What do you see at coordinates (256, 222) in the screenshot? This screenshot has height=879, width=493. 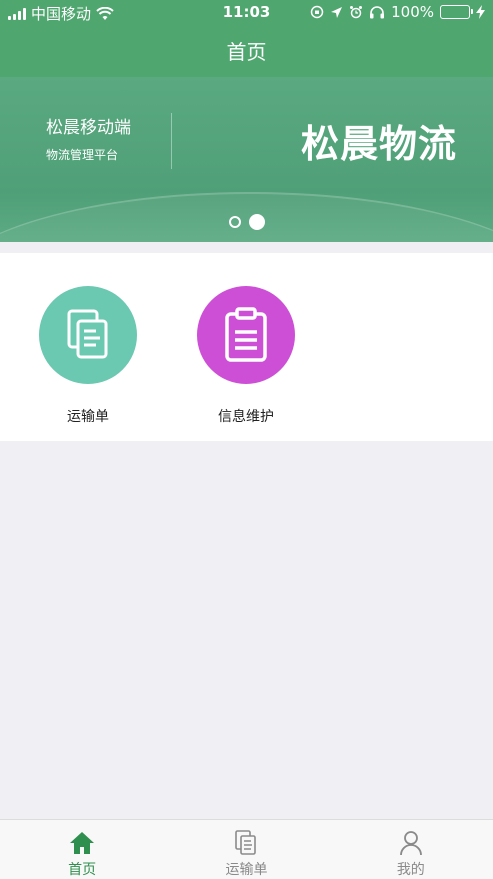 I see `carousel-dot-active` at bounding box center [256, 222].